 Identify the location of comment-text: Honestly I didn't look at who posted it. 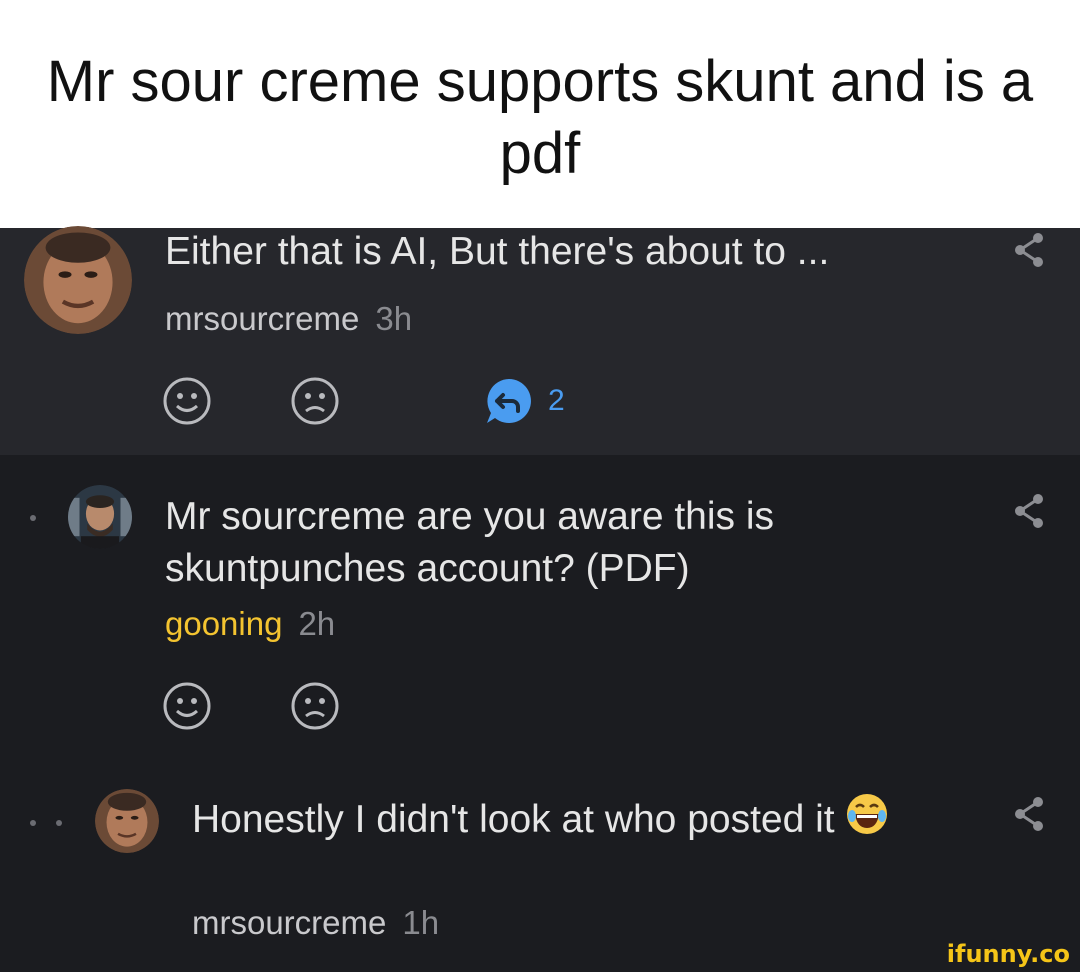
(562, 819).